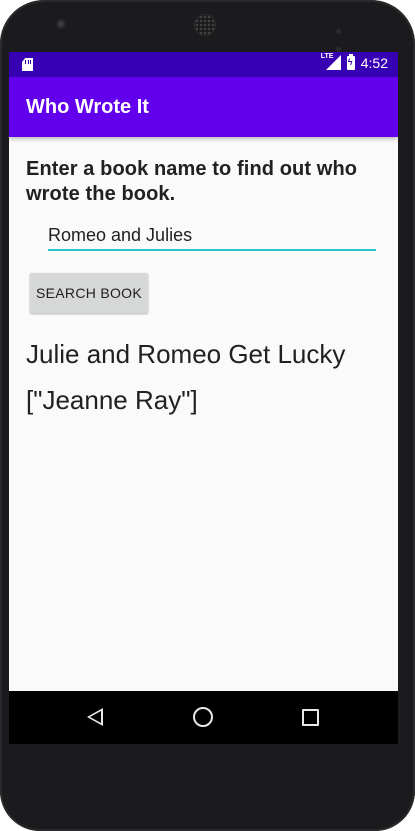 The height and width of the screenshot is (831, 415). Describe the element at coordinates (95, 717) in the screenshot. I see `back-icon` at that location.